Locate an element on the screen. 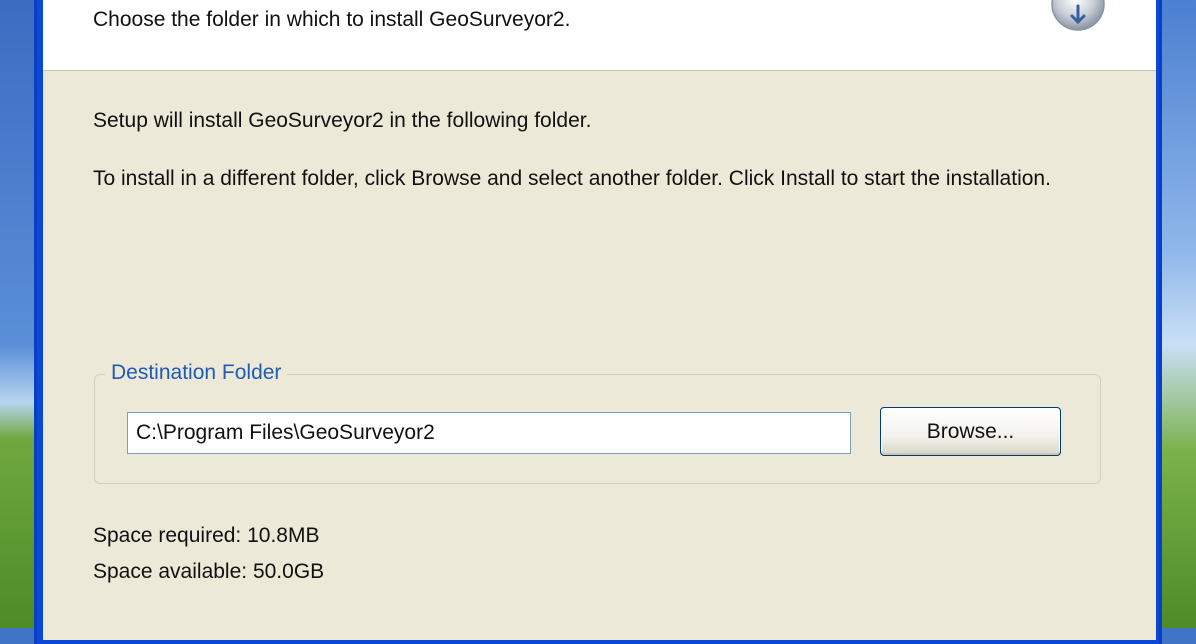 The image size is (1196, 644). space-available-text: Space available: 50.0GB is located at coordinates (209, 571).